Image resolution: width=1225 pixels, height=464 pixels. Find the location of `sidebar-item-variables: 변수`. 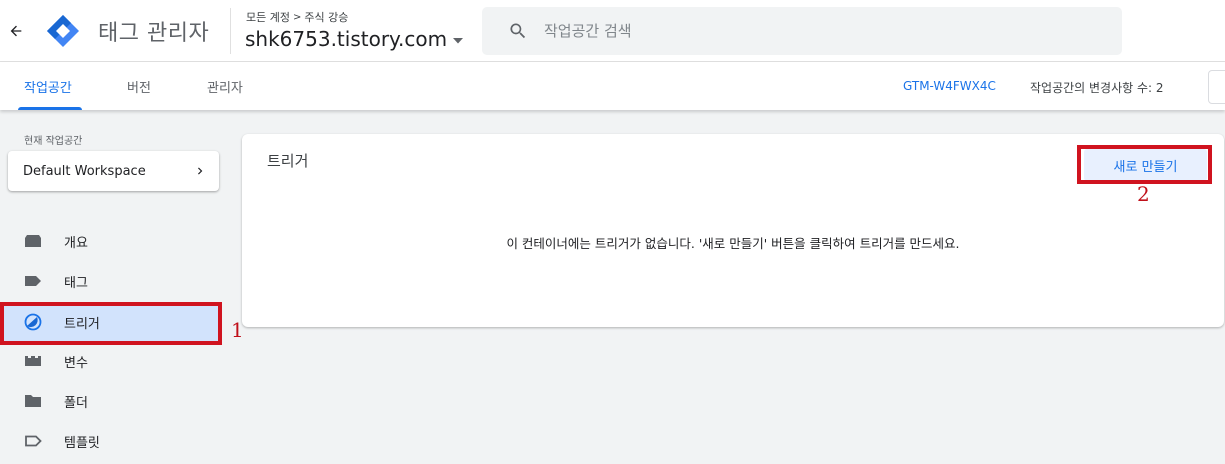

sidebar-item-variables: 변수 is located at coordinates (110, 361).